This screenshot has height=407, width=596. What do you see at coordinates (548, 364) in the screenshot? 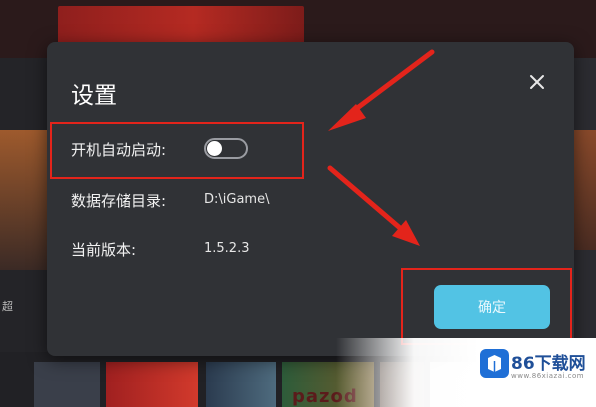
I see `watermark-brand: 86下载网` at bounding box center [548, 364].